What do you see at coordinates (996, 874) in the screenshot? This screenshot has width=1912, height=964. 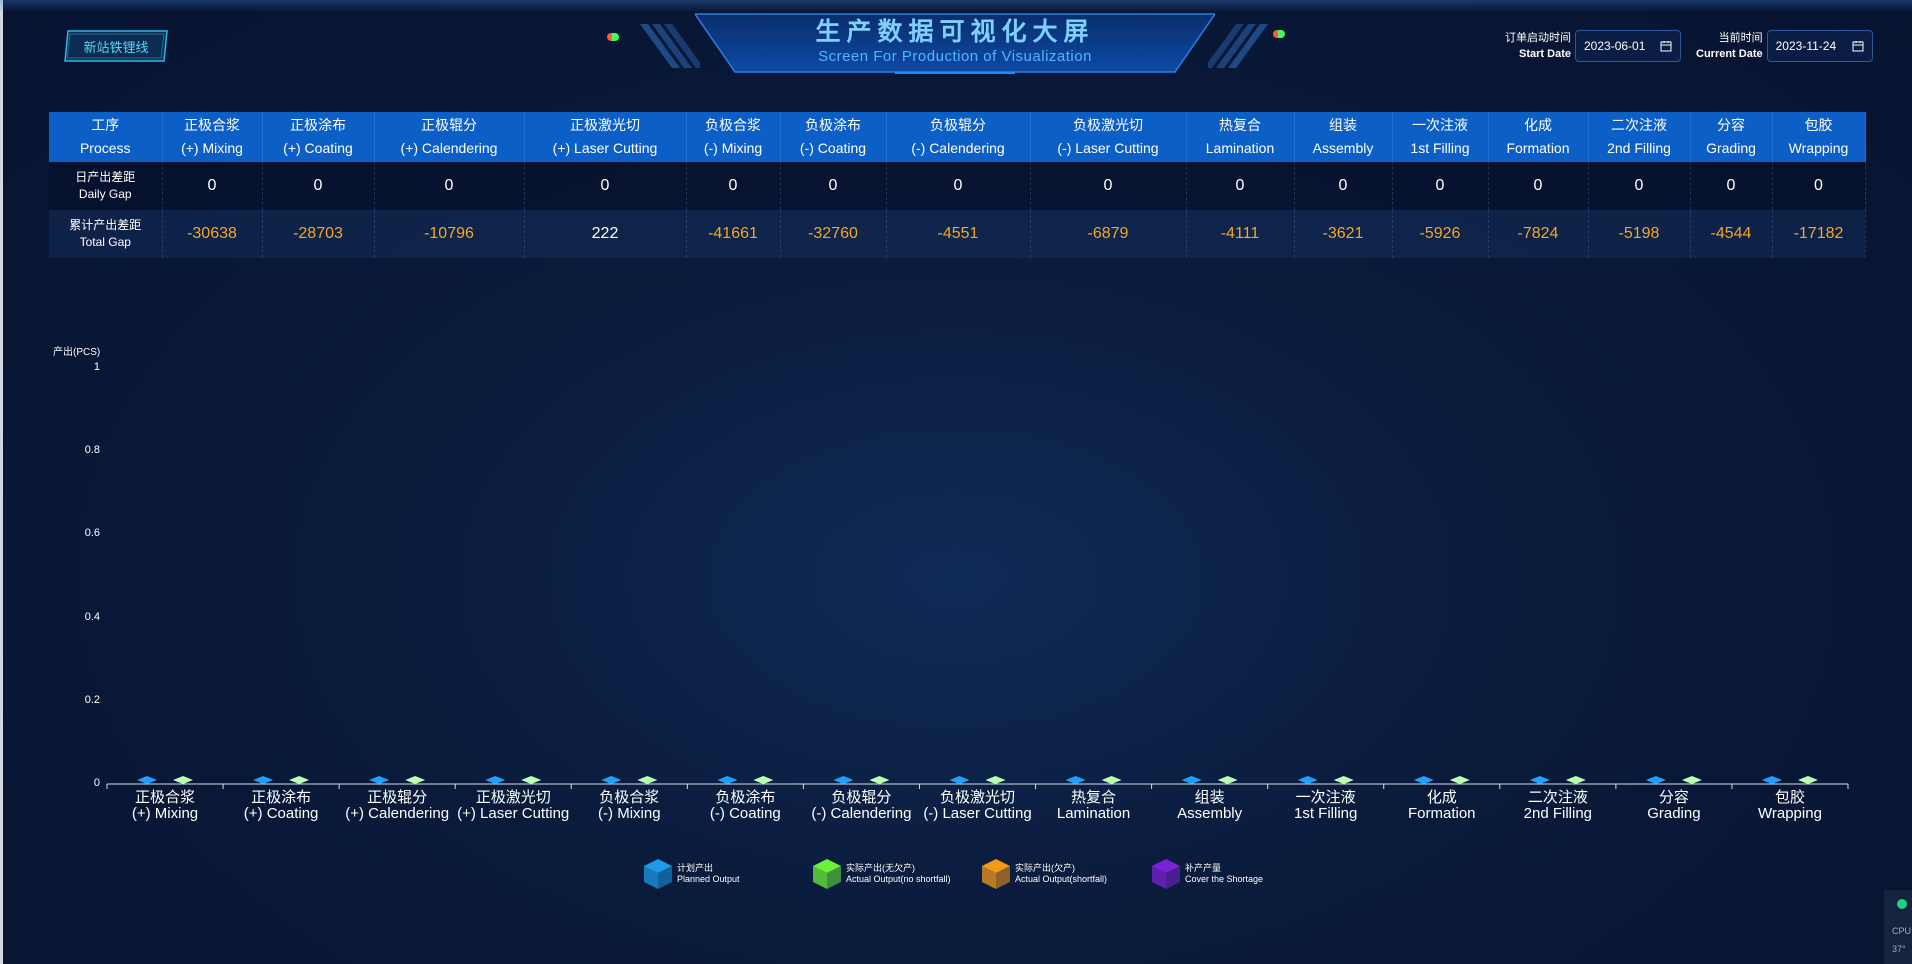 I see `orange-cube-icon` at bounding box center [996, 874].